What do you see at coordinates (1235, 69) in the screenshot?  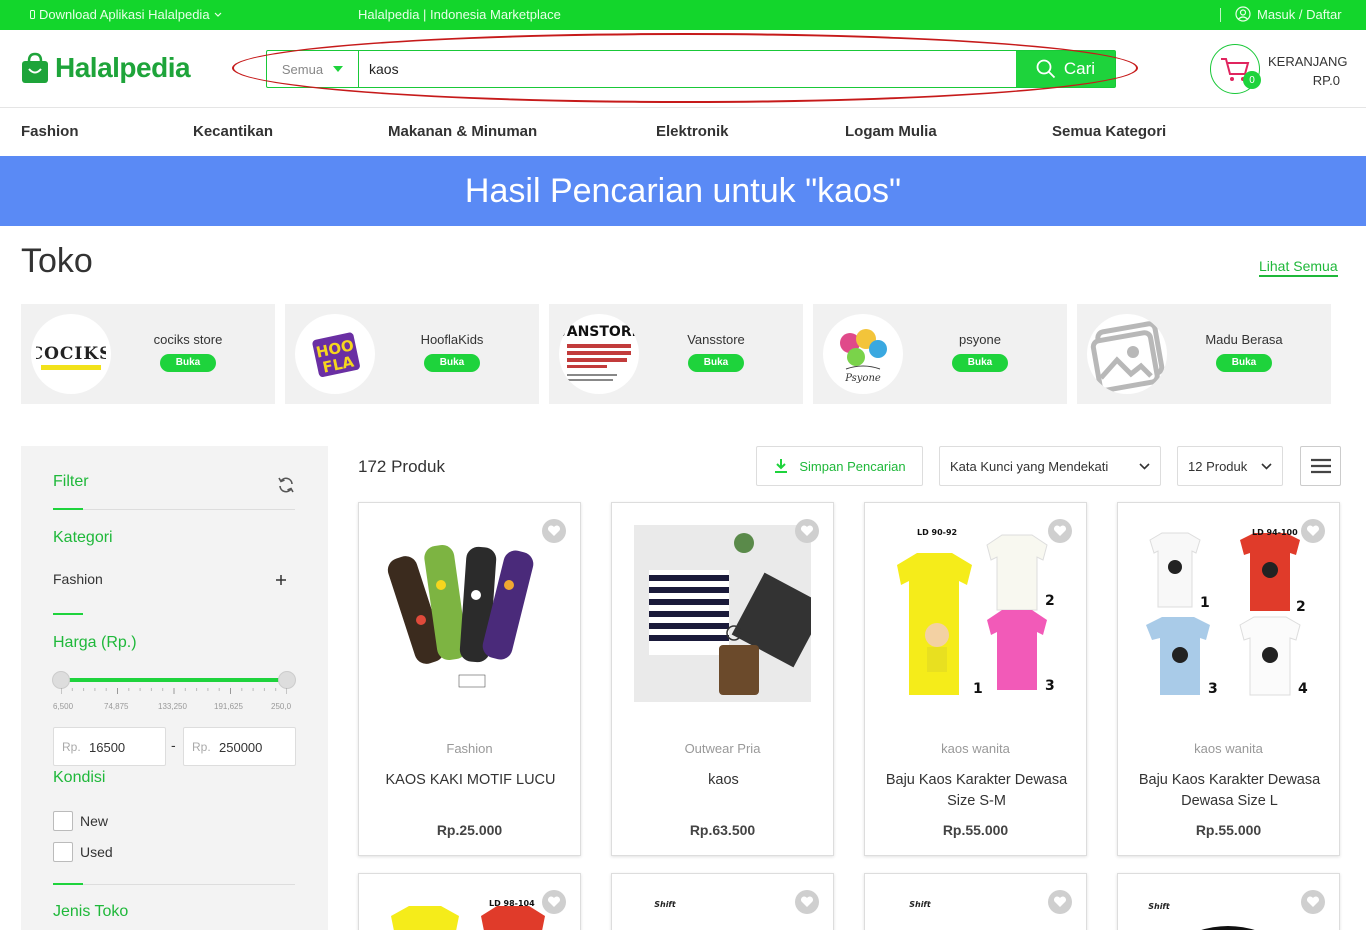 I see `cart-button: 0` at bounding box center [1235, 69].